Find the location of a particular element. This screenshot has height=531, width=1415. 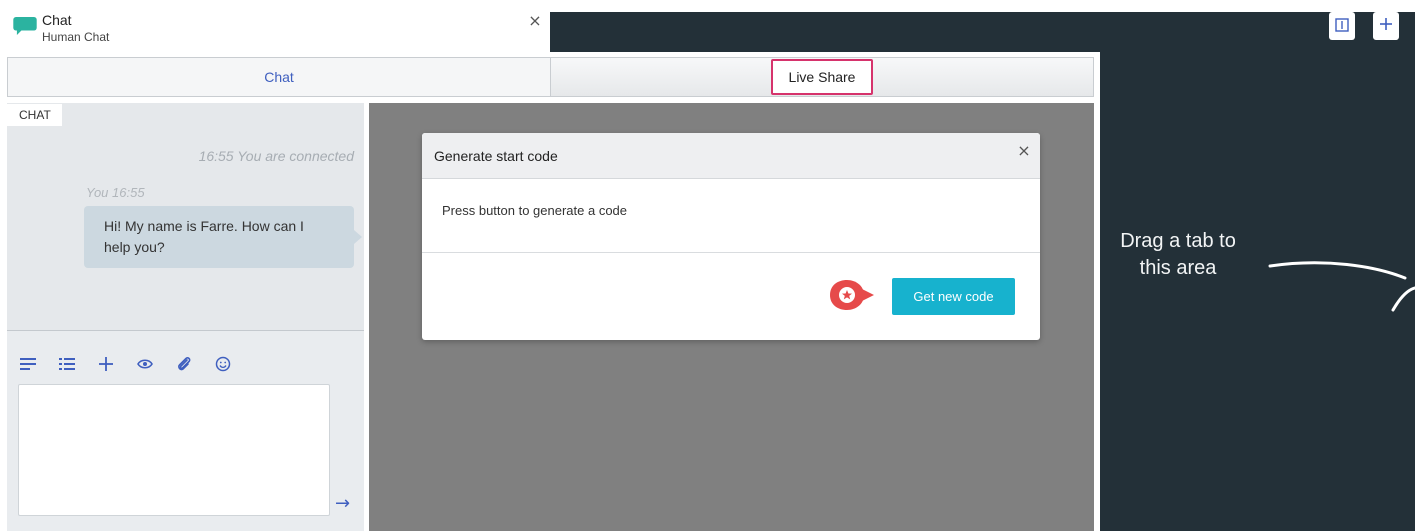

dialog-header: Generate start code × is located at coordinates (731, 156).